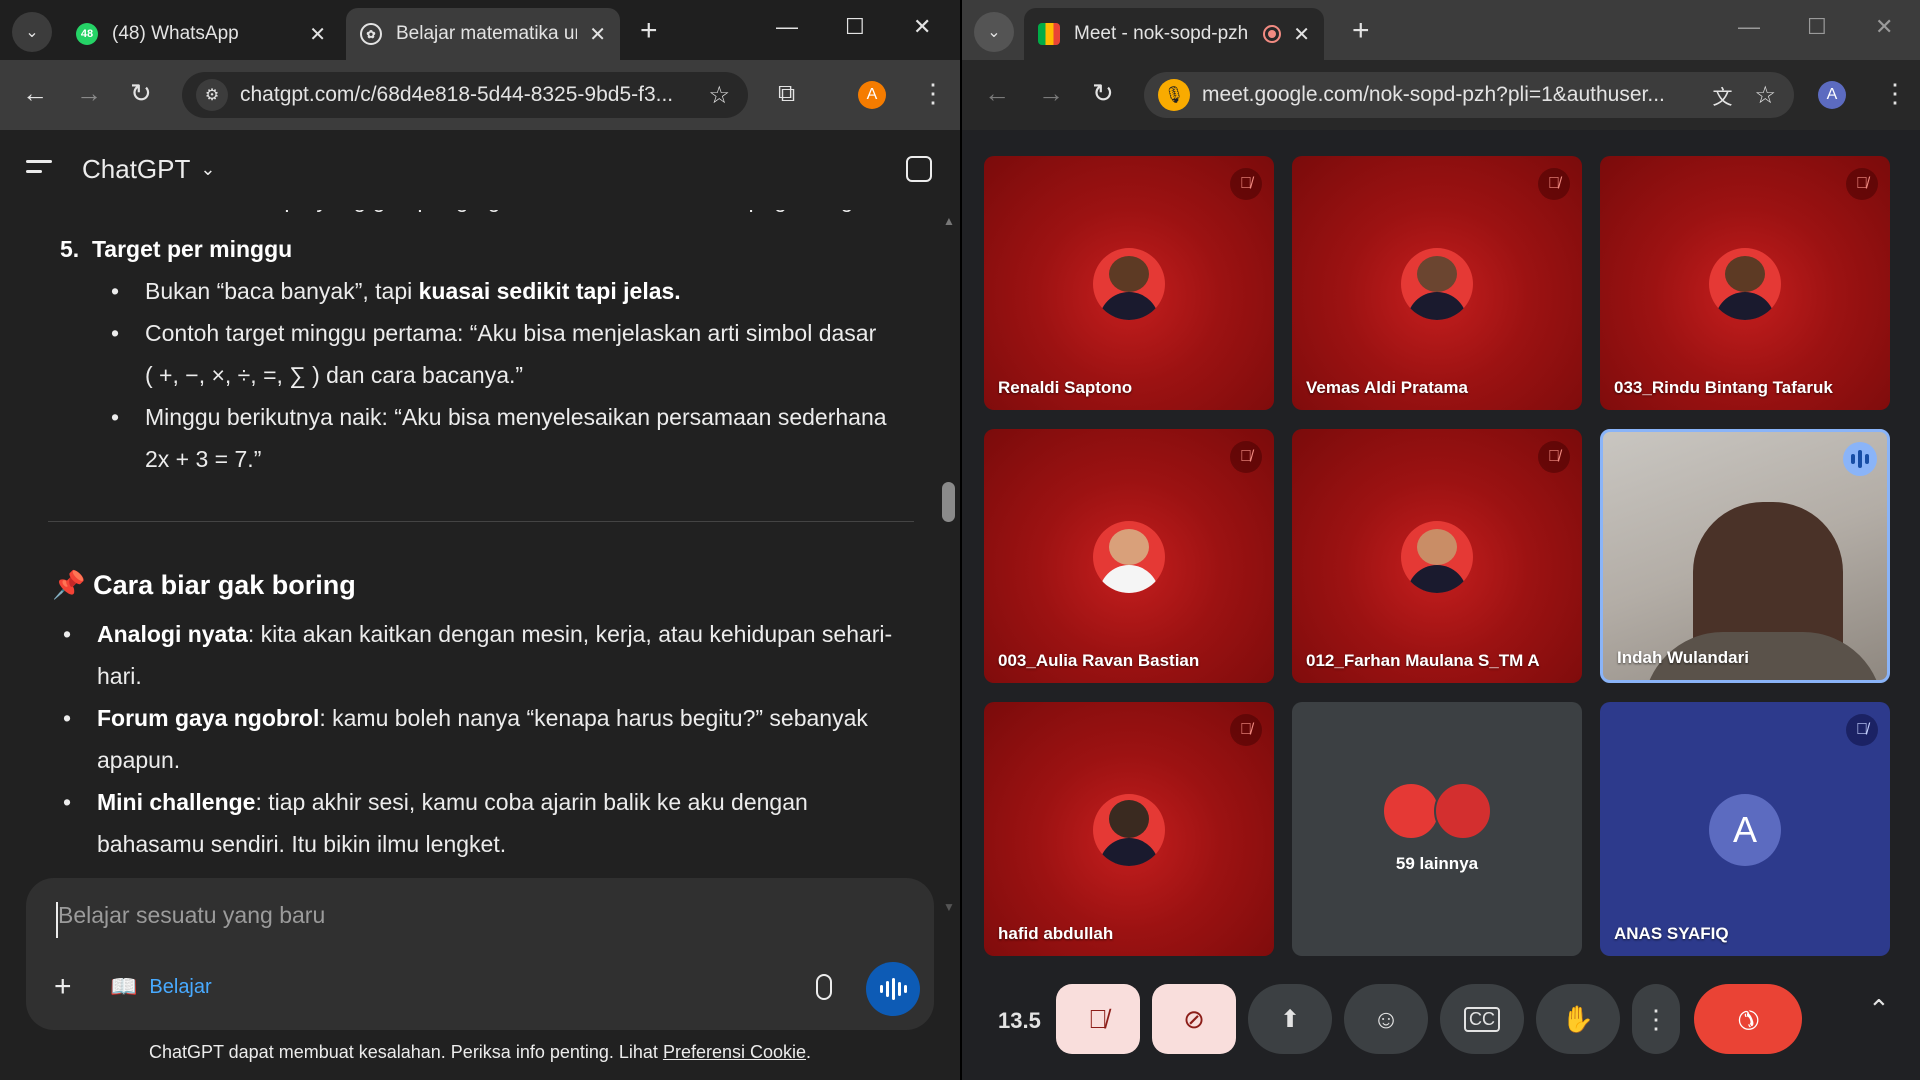 Image resolution: width=1920 pixels, height=1080 pixels. What do you see at coordinates (949, 221) in the screenshot?
I see `scroll-up-arrow: ▲` at bounding box center [949, 221].